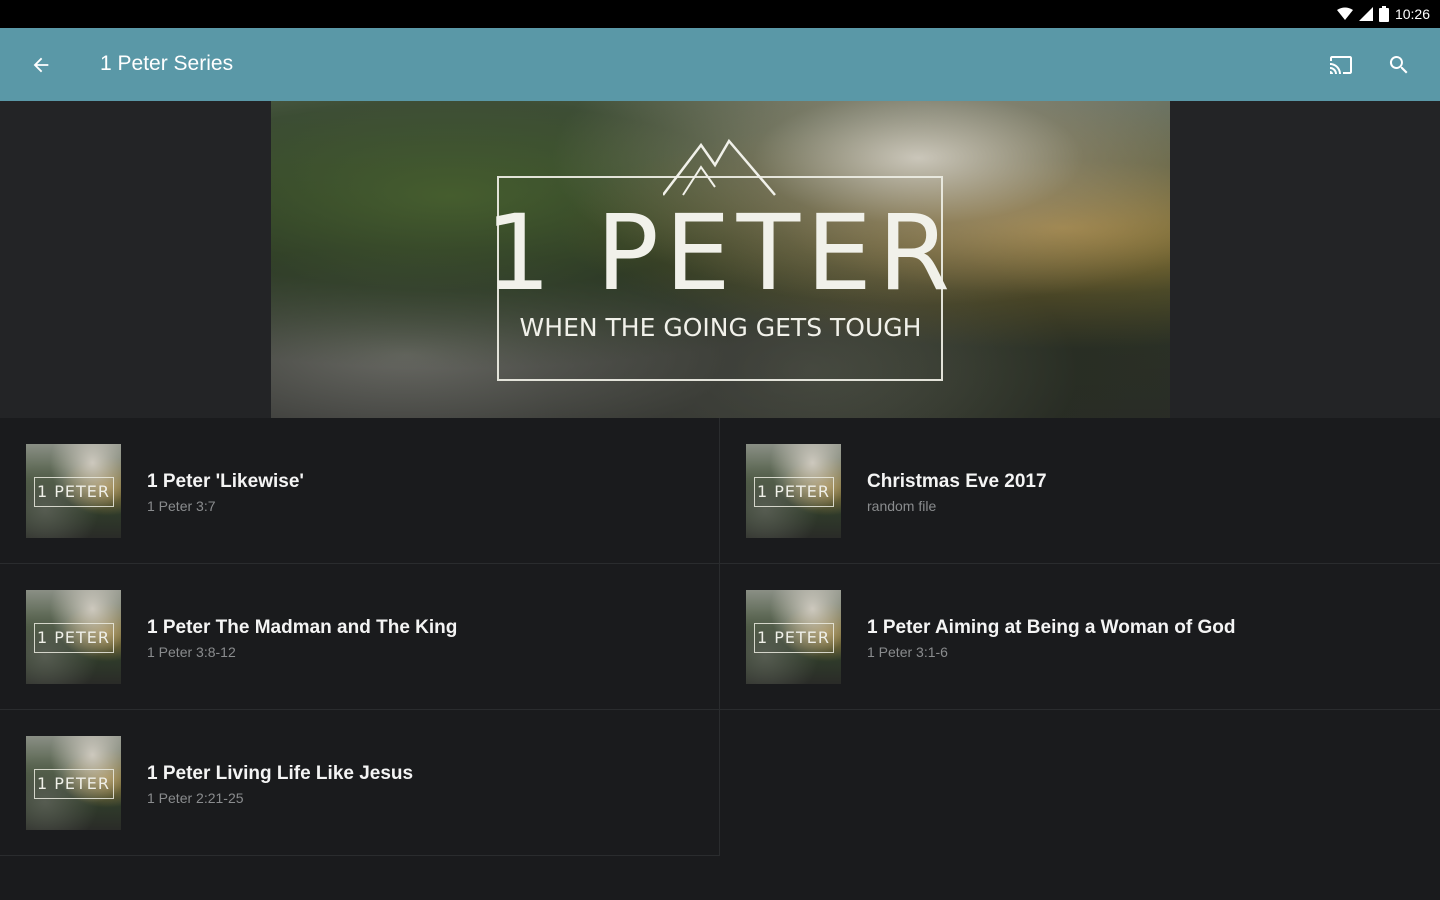 The height and width of the screenshot is (900, 1440). I want to click on back-button, so click(41, 65).